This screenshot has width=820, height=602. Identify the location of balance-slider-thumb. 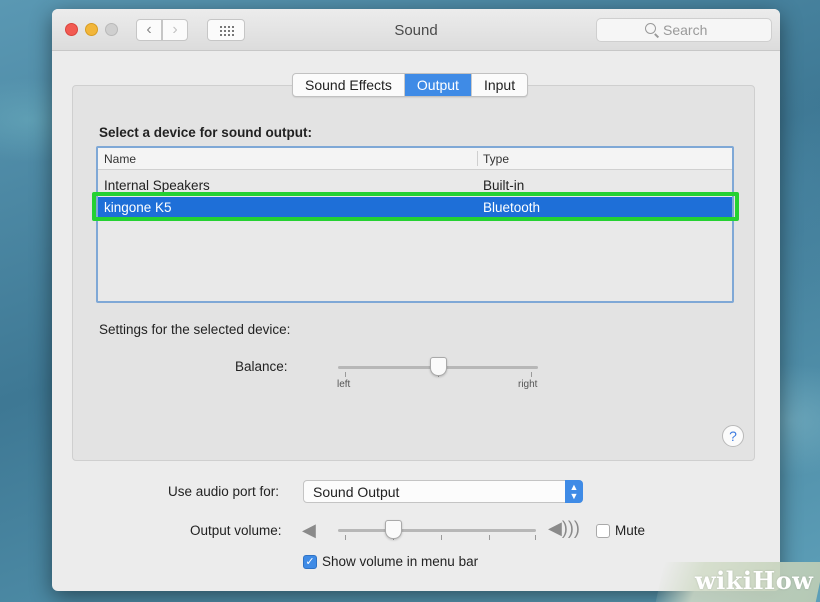
(438, 366).